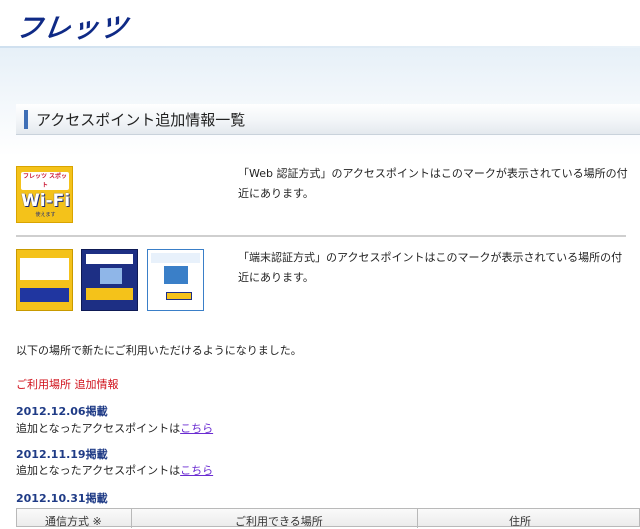 This screenshot has width=640, height=529. Describe the element at coordinates (62, 498) in the screenshot. I see `update-date: 2012.10.31掲載` at that location.